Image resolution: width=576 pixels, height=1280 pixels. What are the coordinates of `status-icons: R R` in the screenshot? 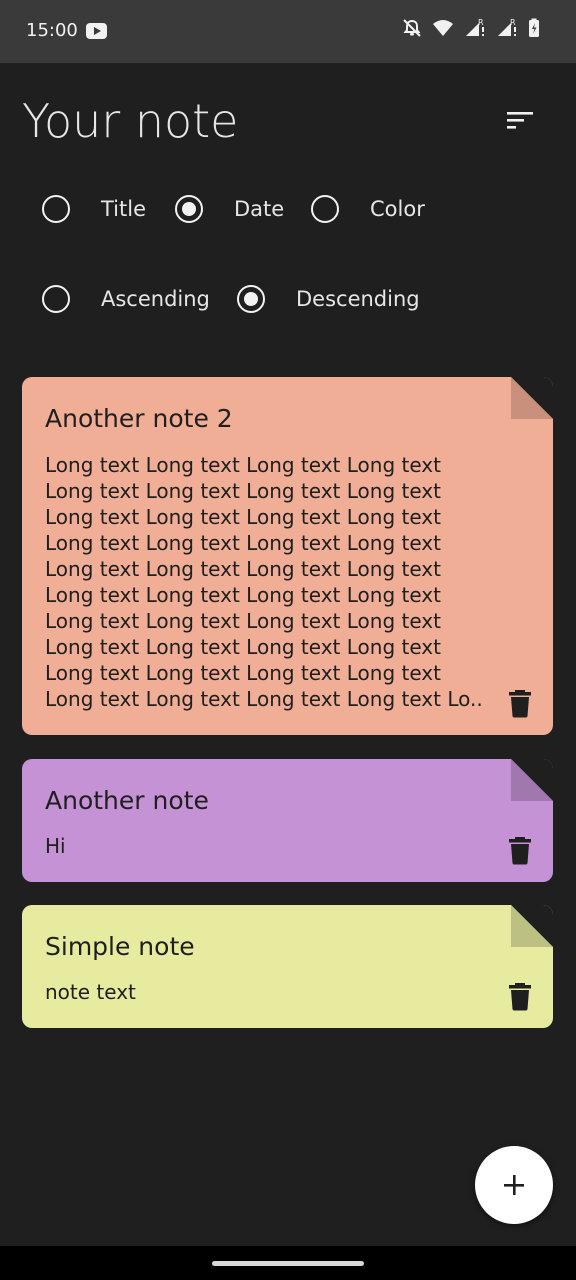 It's located at (471, 28).